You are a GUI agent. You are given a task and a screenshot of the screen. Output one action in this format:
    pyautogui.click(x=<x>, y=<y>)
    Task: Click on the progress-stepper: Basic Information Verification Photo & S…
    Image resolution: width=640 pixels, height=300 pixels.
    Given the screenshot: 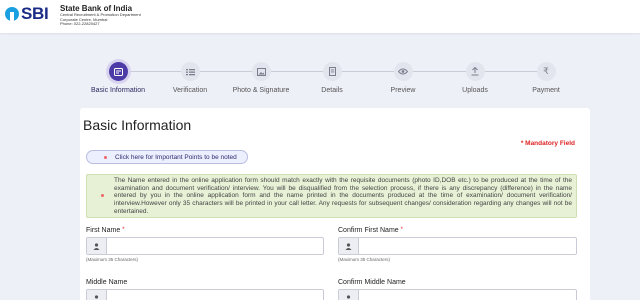 What is the action you would take?
    pyautogui.click(x=320, y=82)
    